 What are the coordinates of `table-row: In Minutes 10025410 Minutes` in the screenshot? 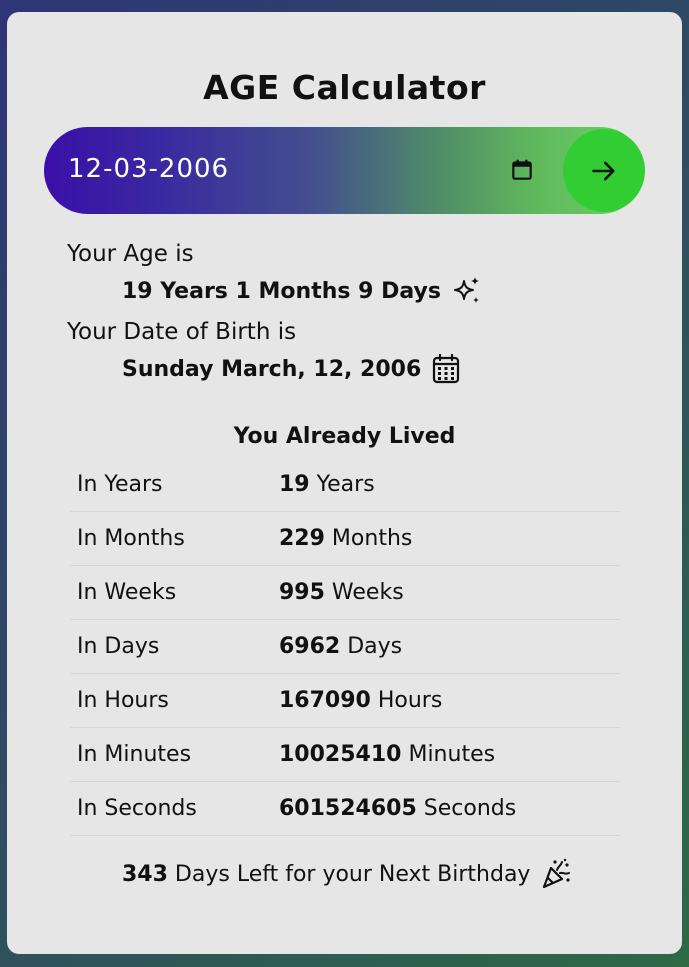 It's located at (345, 754).